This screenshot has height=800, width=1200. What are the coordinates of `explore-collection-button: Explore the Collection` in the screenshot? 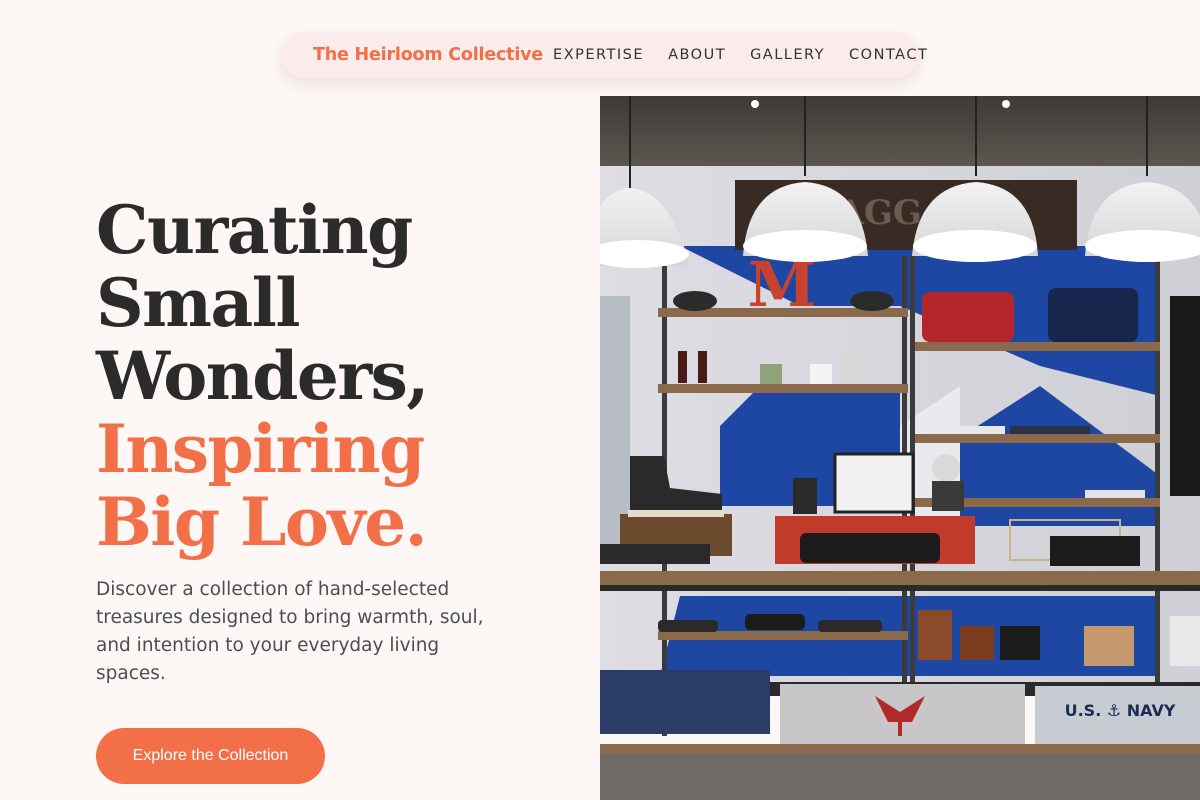 It's located at (210, 756).